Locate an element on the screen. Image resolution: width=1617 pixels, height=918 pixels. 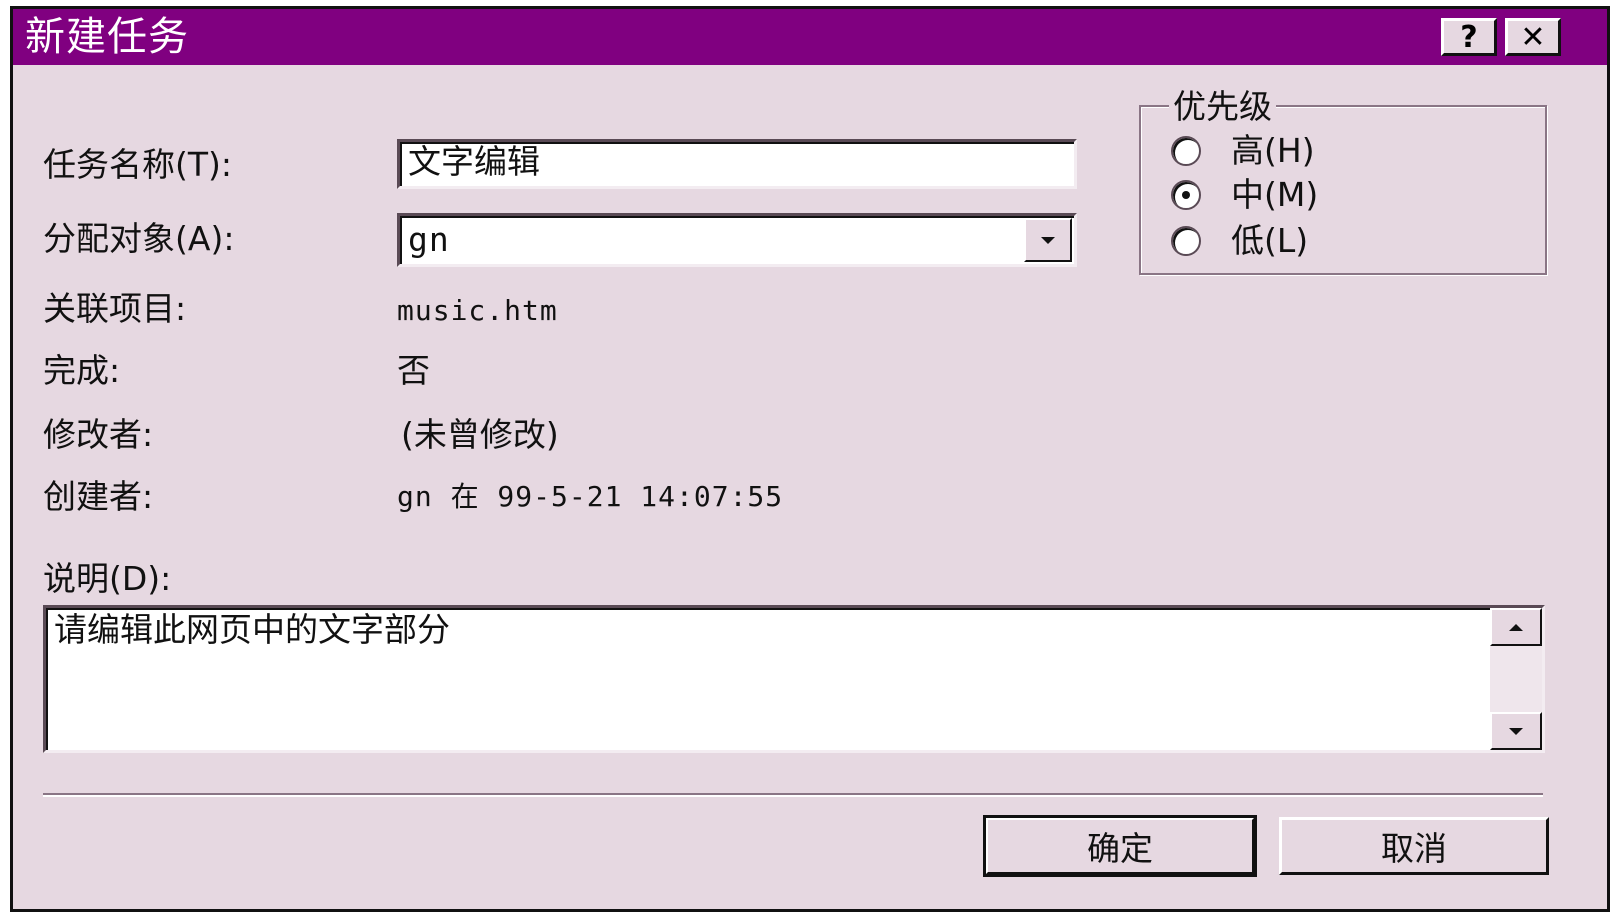
scroll-down-button is located at coordinates (1516, 731).